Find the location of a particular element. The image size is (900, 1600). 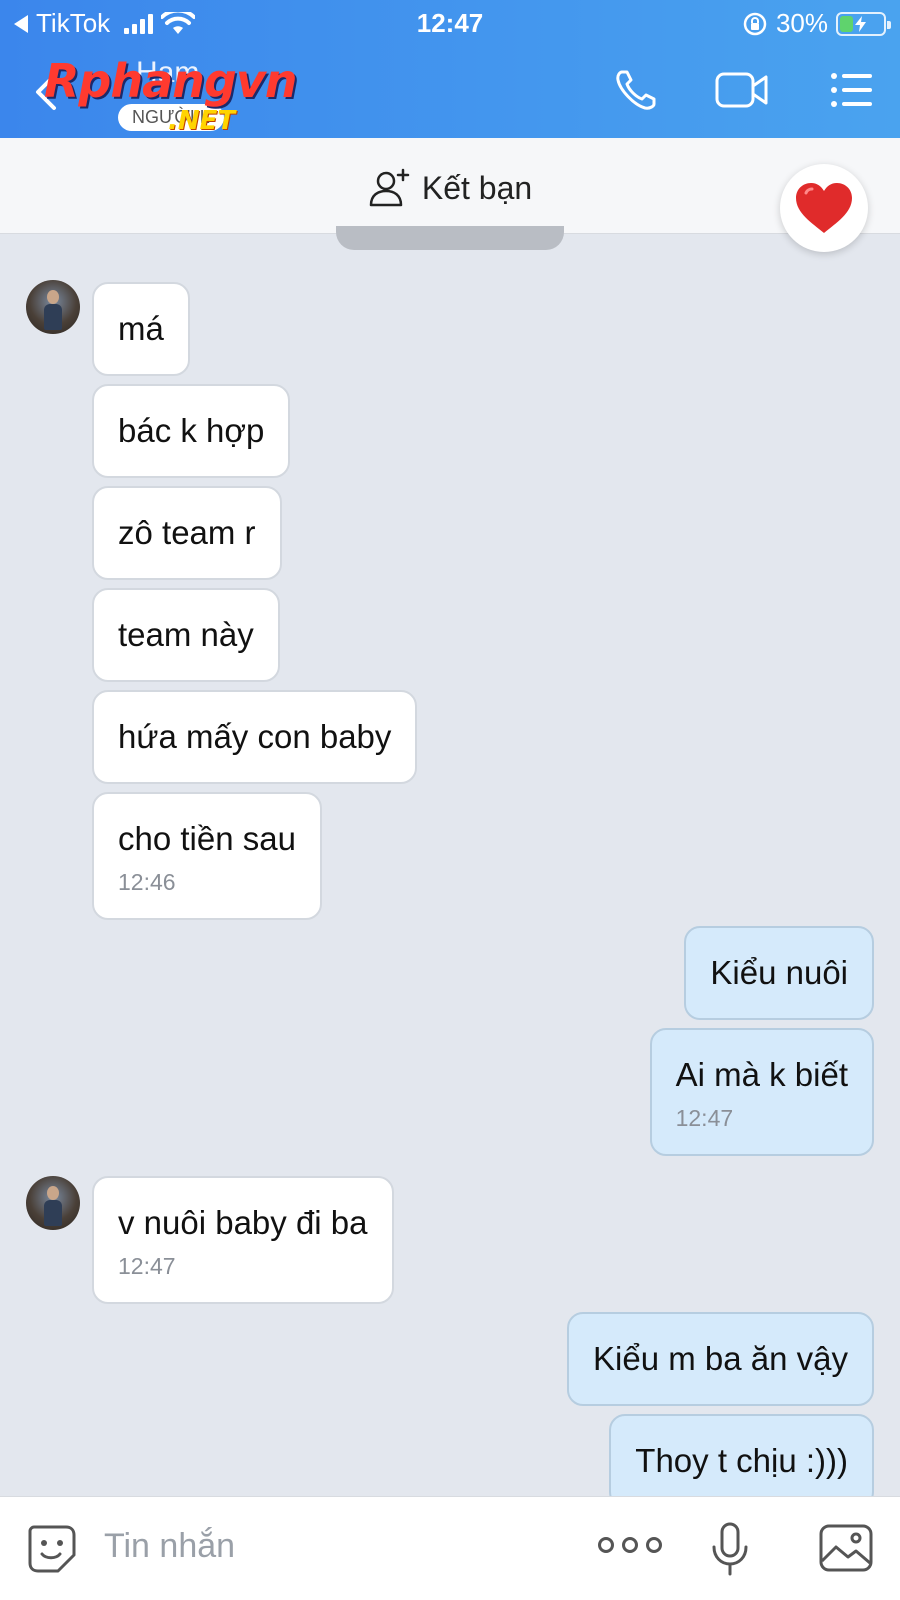

message-input: Tin nhắn is located at coordinates (169, 1546).